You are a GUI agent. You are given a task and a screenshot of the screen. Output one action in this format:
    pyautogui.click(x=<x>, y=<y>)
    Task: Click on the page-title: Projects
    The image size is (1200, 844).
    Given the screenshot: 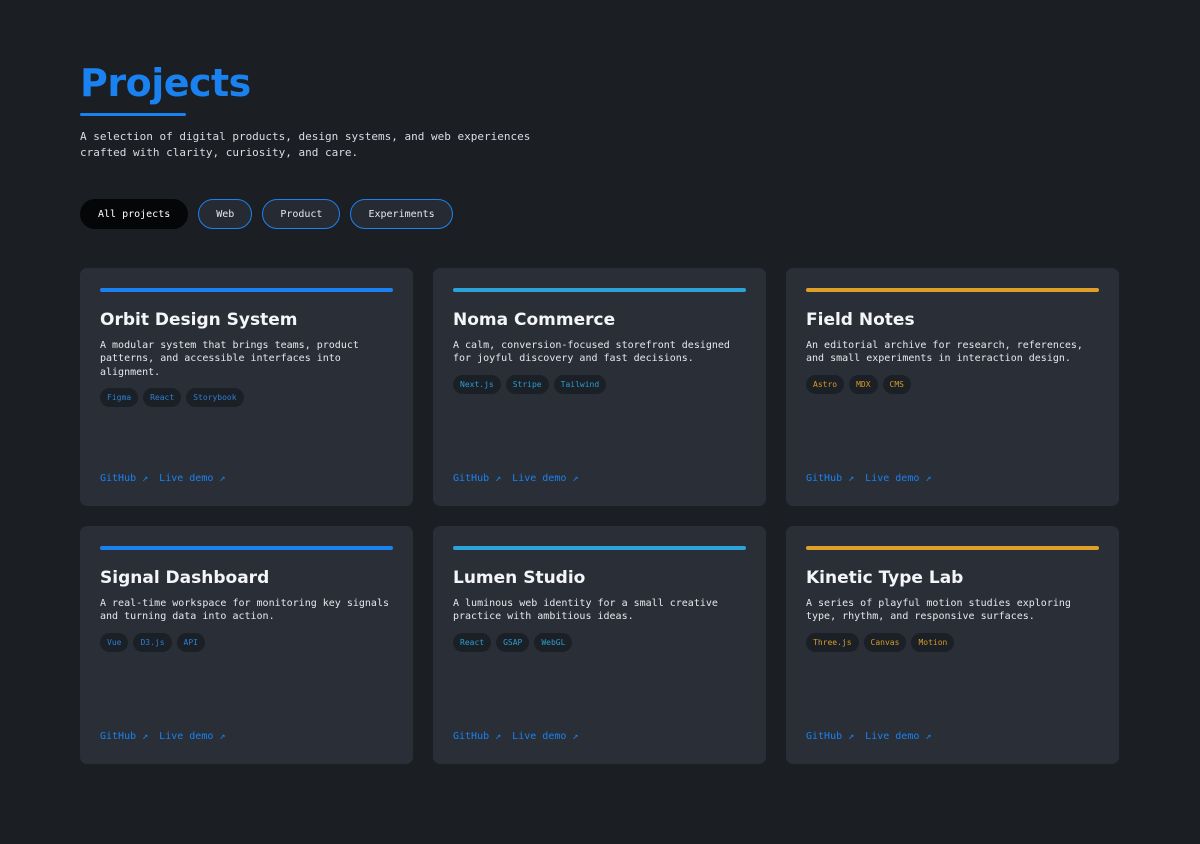 What is the action you would take?
    pyautogui.click(x=165, y=83)
    